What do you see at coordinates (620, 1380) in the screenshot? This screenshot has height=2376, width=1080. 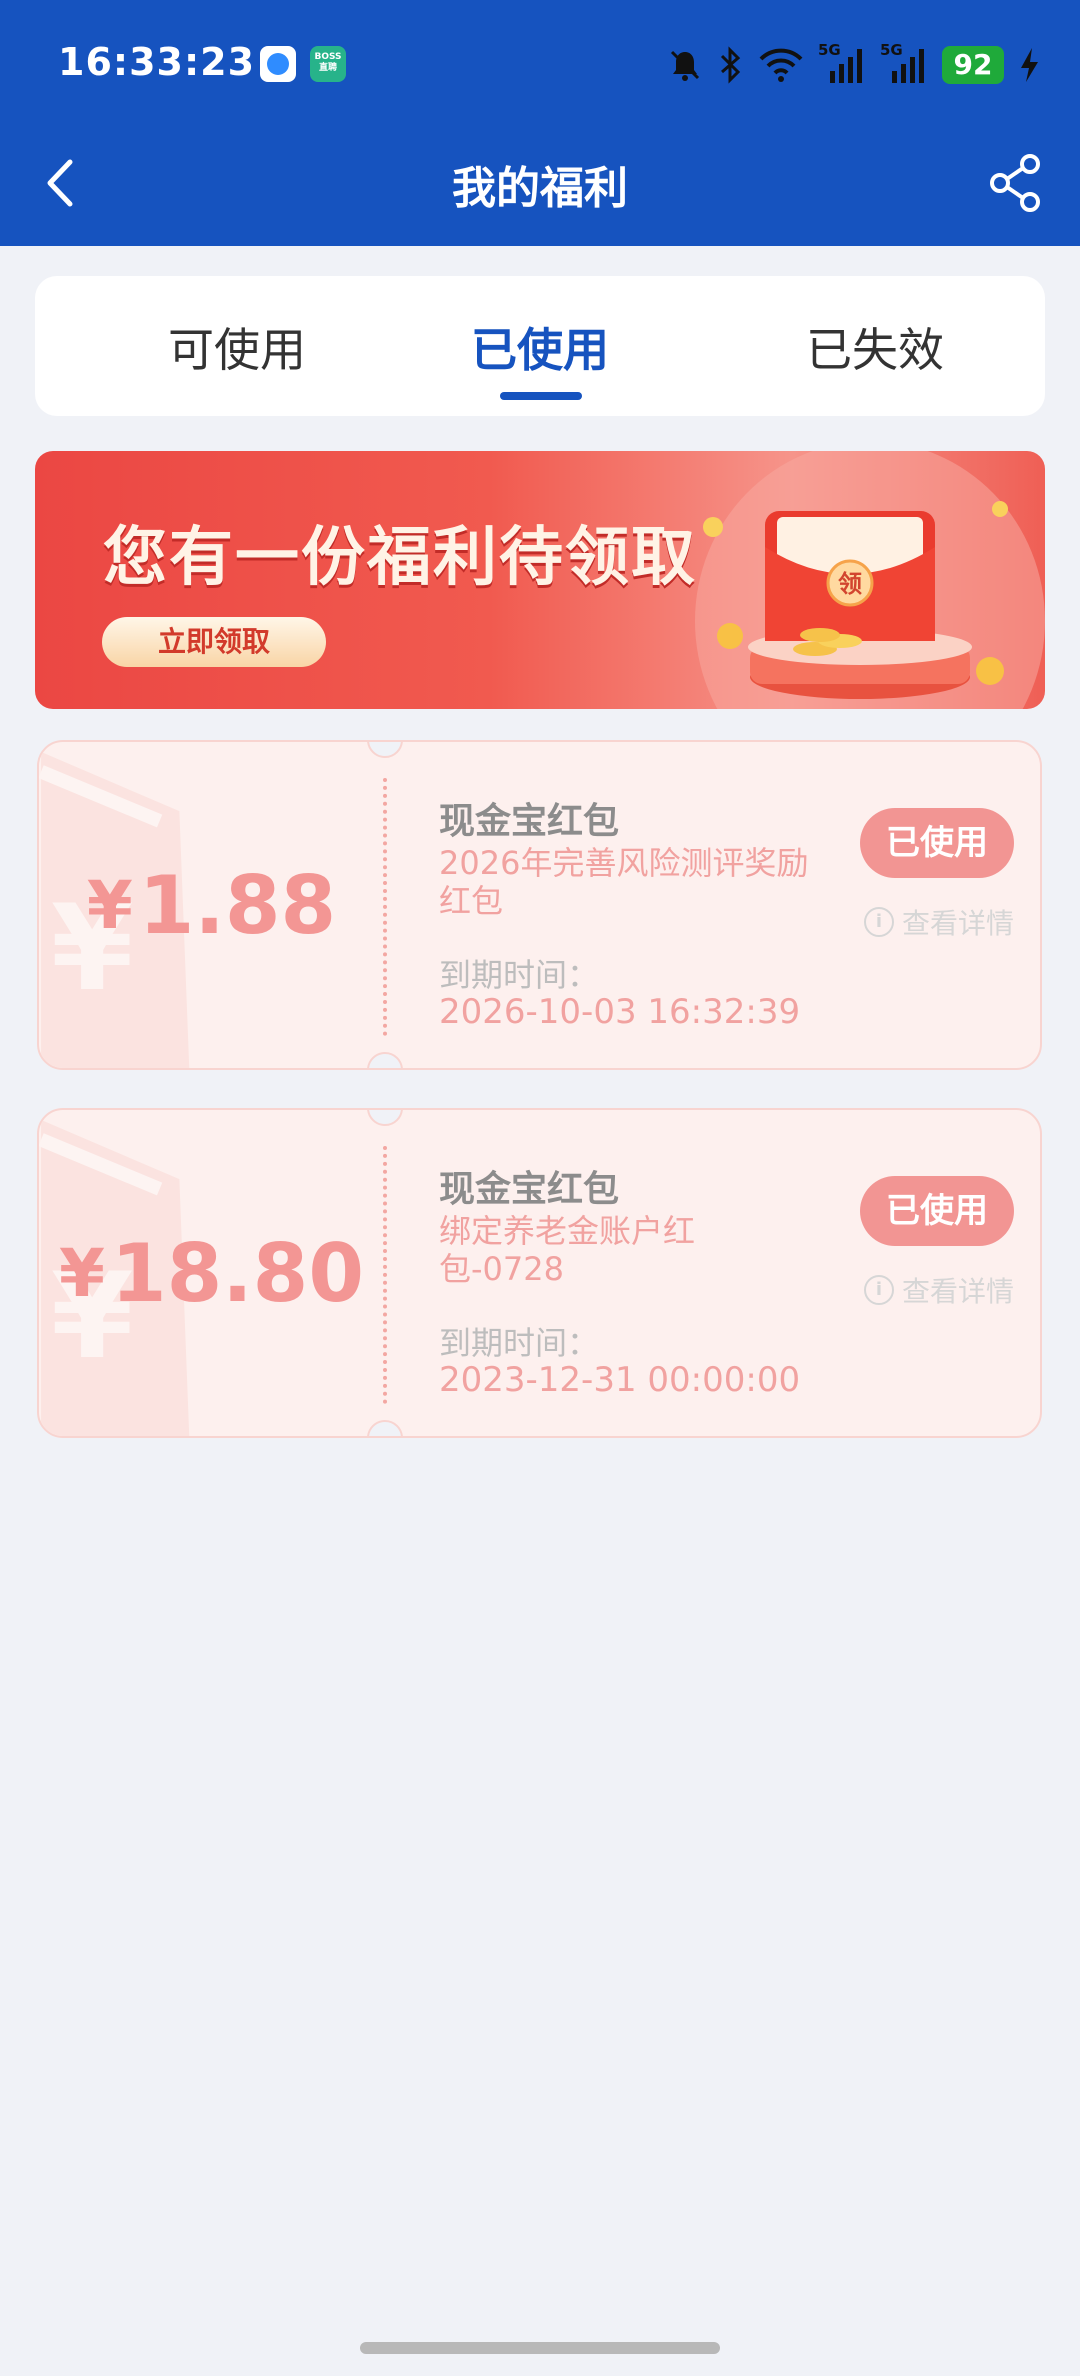 I see `expiry-time: 2023-12-31 00:00:00` at bounding box center [620, 1380].